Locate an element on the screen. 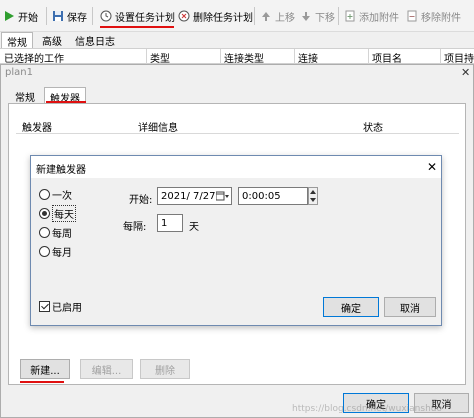  checkbox-checked is located at coordinates (44, 306).